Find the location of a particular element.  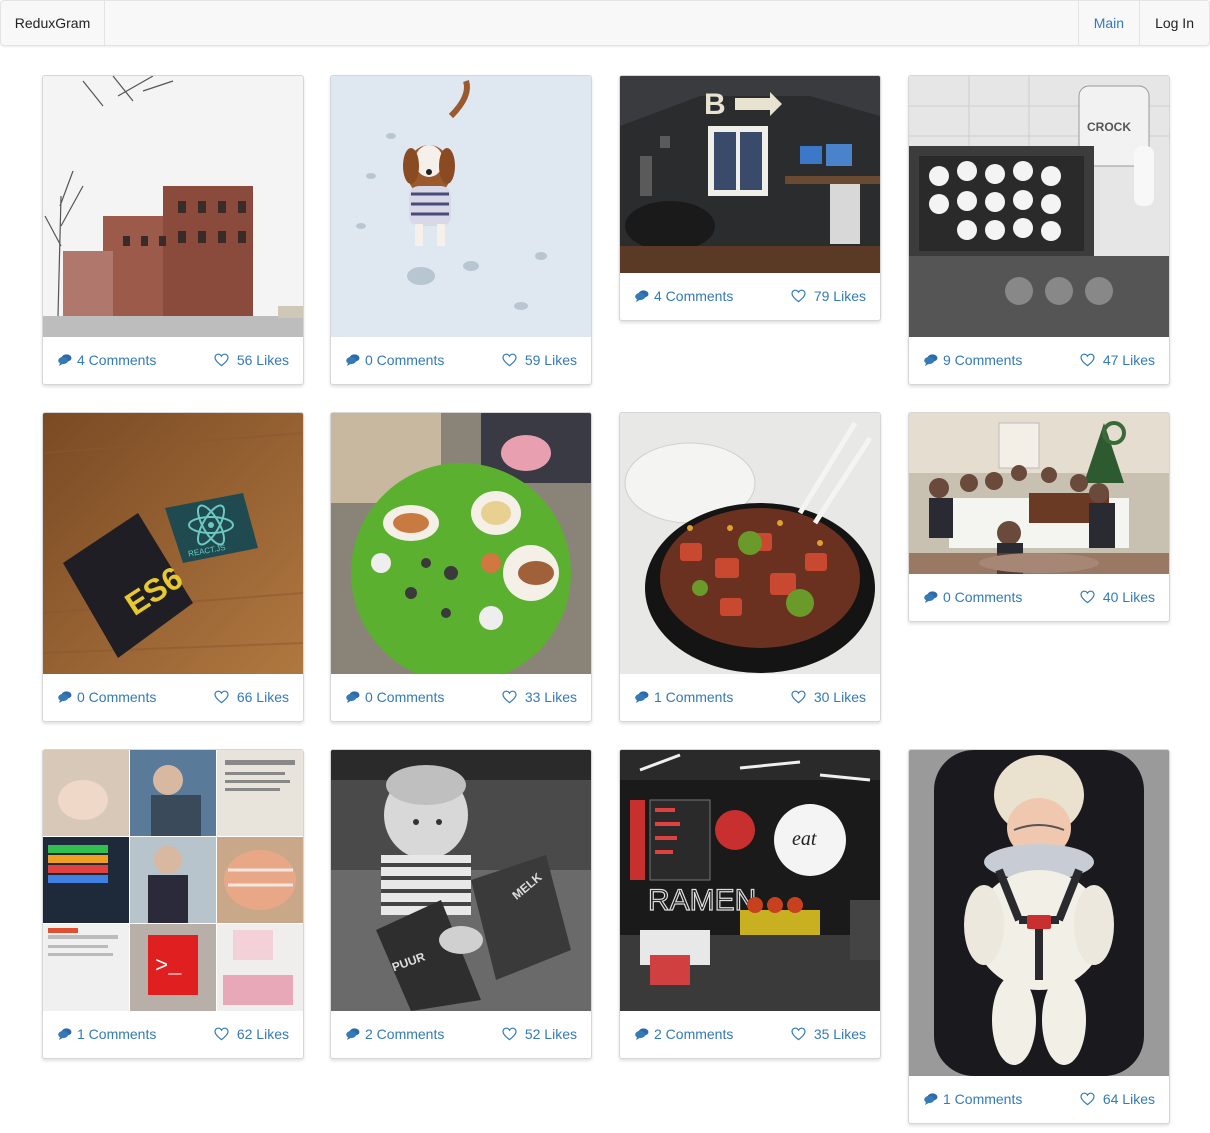

photo-thumbnail: >_ is located at coordinates (173, 880).